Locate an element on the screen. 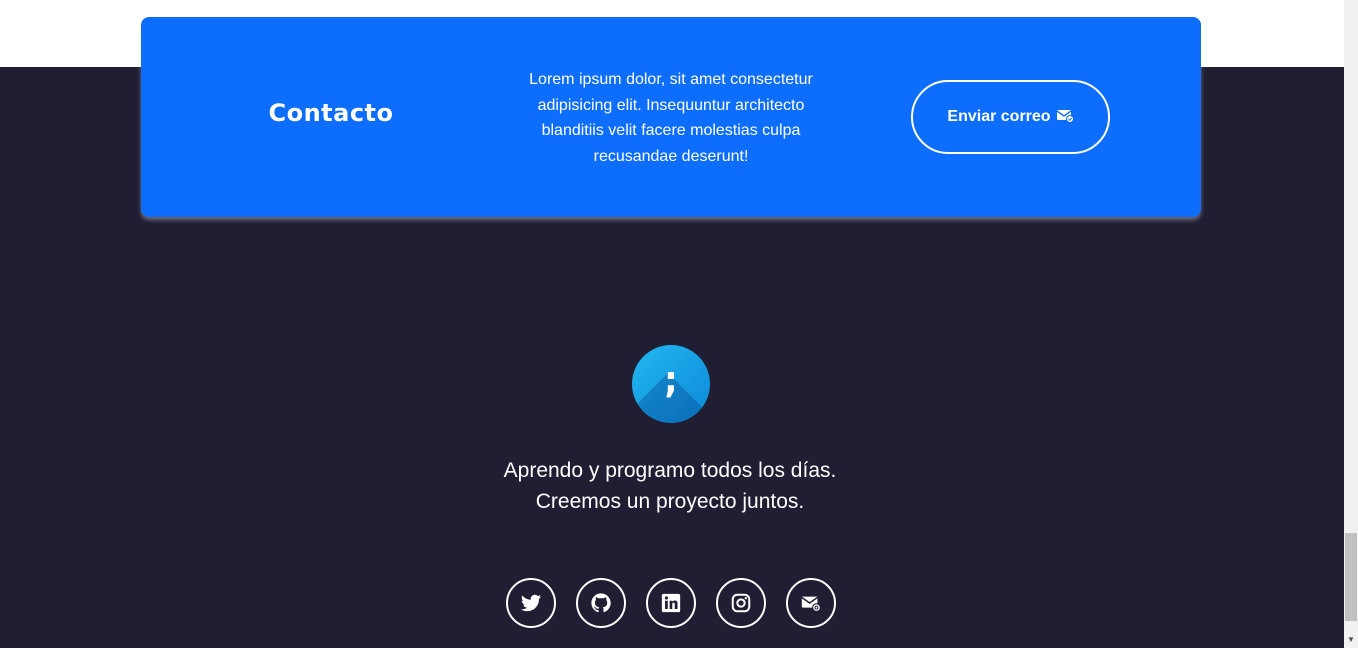  twitter-link is located at coordinates (531, 603).